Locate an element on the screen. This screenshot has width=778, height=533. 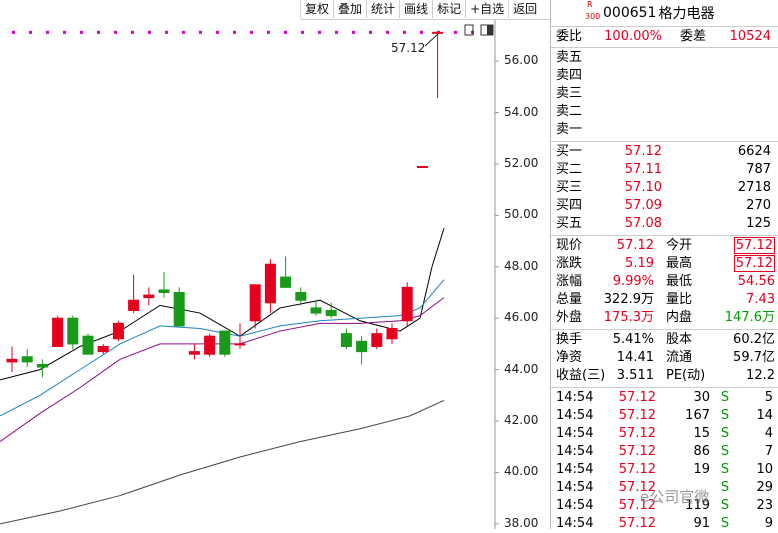
tick-volume: 15 is located at coordinates (701, 433).